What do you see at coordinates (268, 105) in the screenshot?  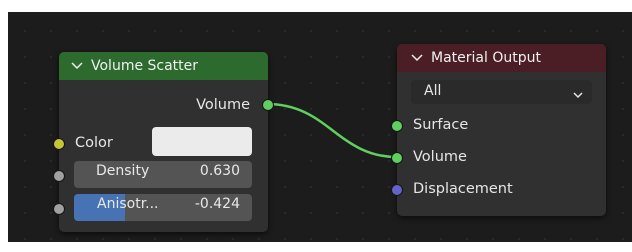 I see `output-volume-socket` at bounding box center [268, 105].